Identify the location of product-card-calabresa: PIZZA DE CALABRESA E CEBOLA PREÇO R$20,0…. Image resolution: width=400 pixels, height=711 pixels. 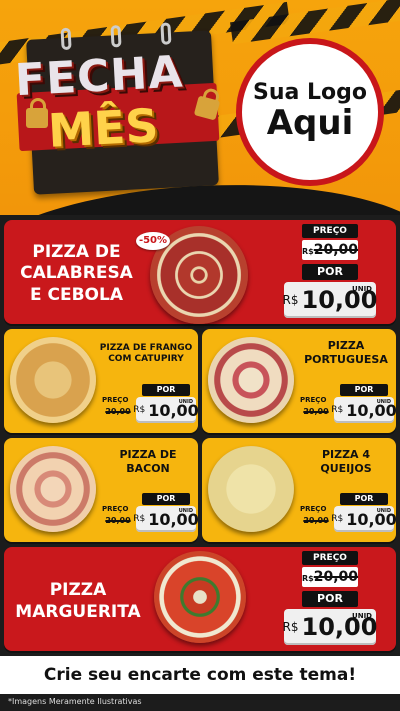
(200, 272).